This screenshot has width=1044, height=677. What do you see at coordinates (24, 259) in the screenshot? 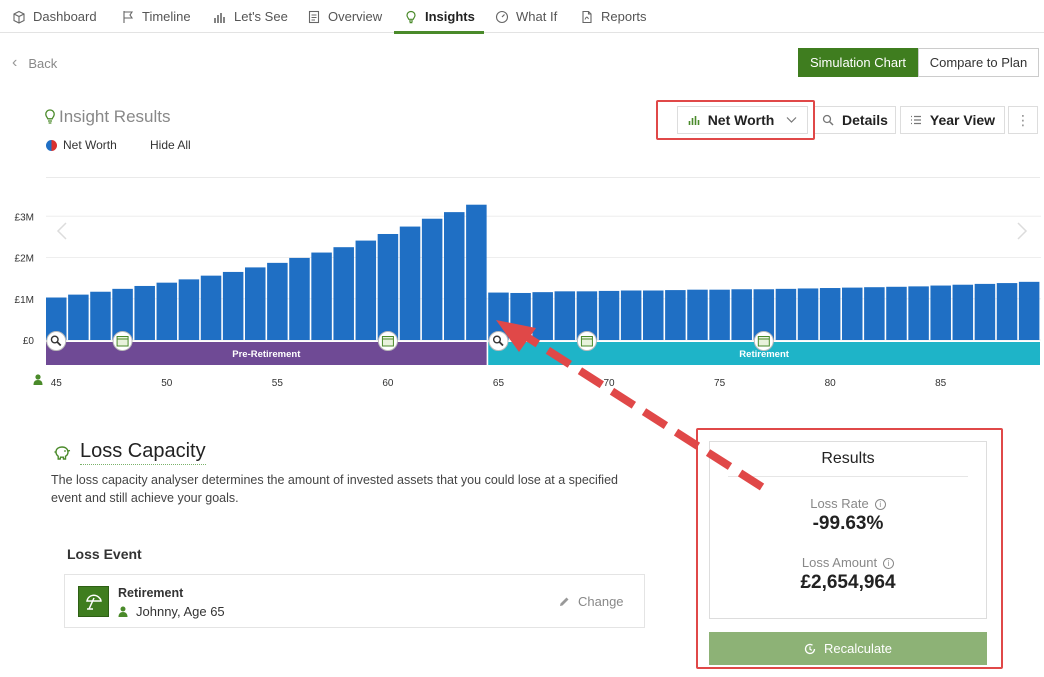
I see `y-tick-label: £2M` at bounding box center [24, 259].